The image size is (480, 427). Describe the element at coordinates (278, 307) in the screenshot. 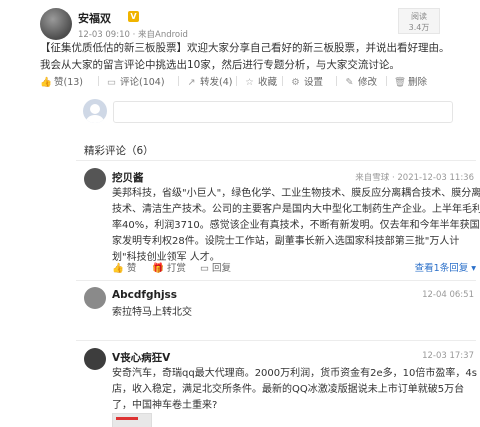

I see `comment-item: Abcdfghjss 12-04 06:51 索拉特马上转北交` at that location.